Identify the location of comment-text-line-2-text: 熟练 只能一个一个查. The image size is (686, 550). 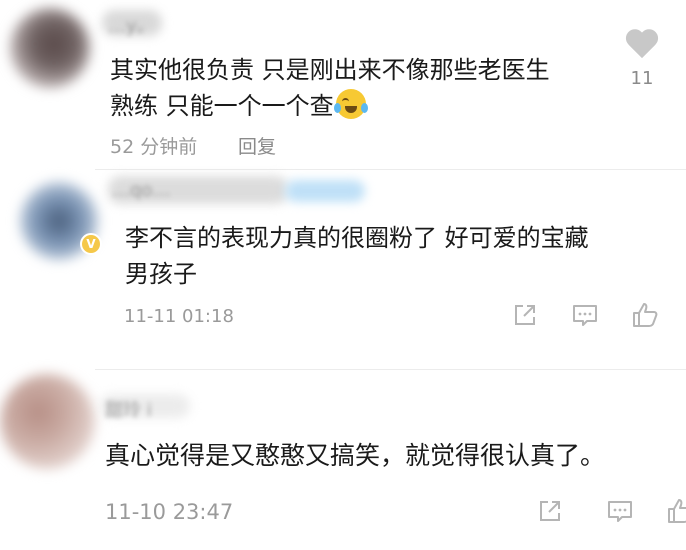
(222, 106).